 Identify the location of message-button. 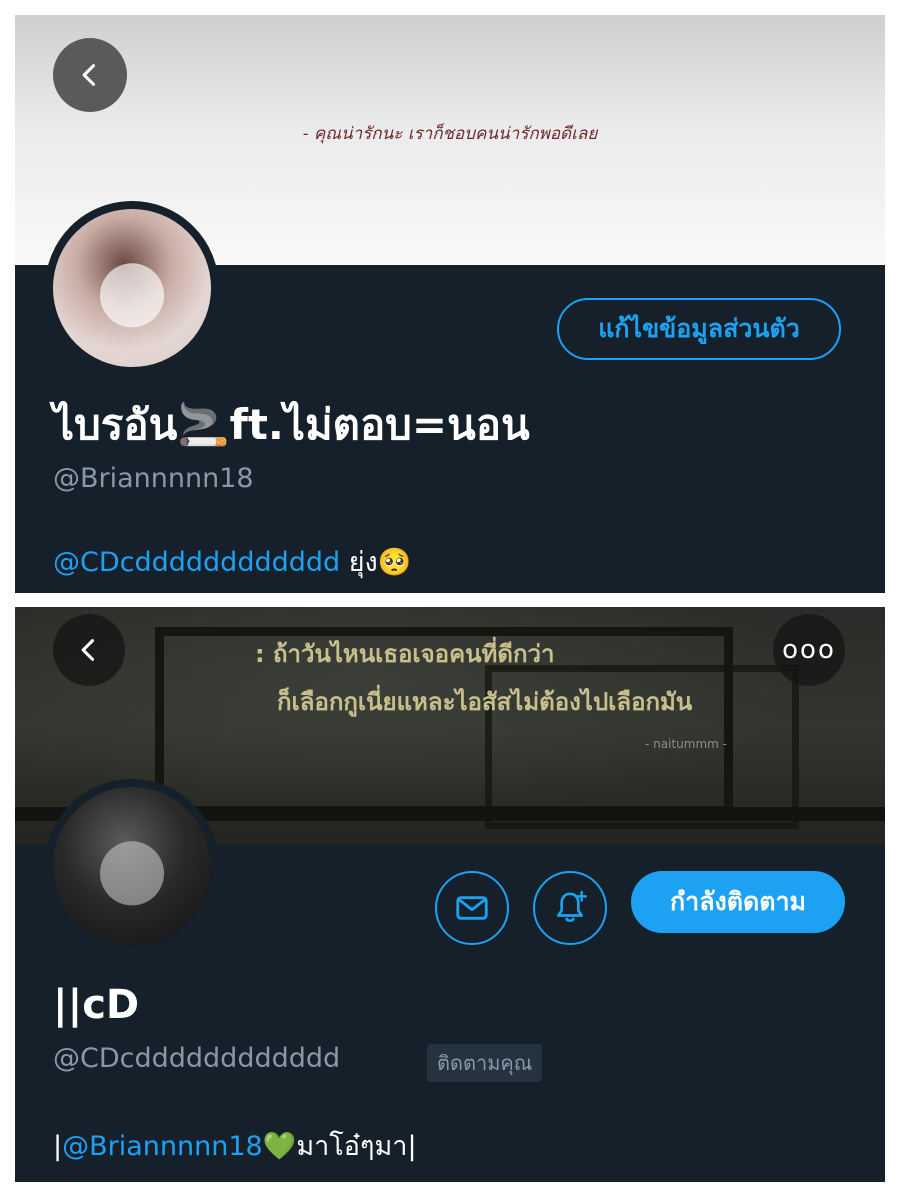
(472, 908).